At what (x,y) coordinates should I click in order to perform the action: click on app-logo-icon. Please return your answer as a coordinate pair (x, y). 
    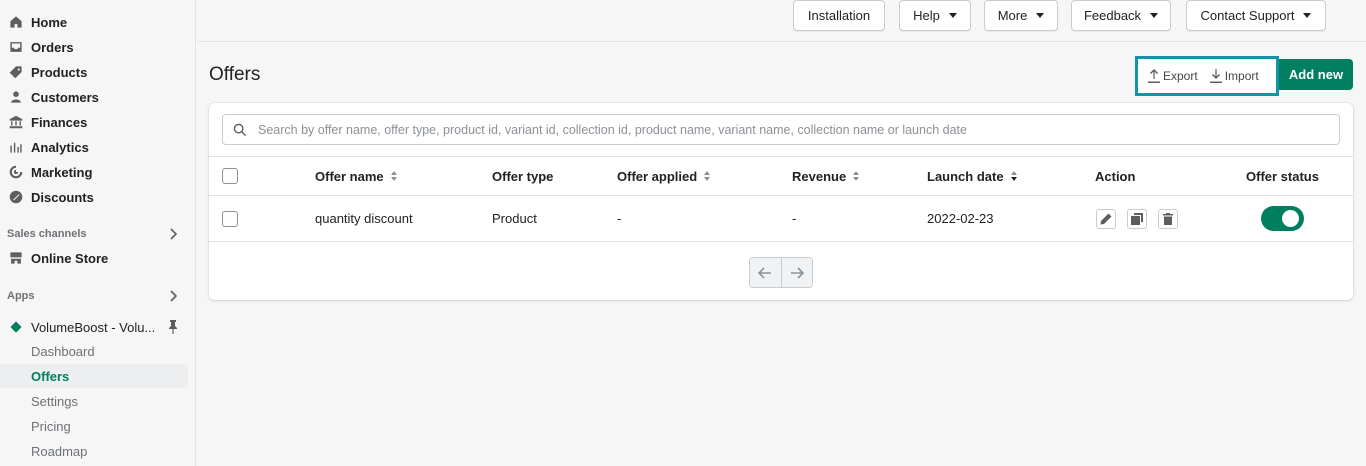
    Looking at the image, I should click on (16, 327).